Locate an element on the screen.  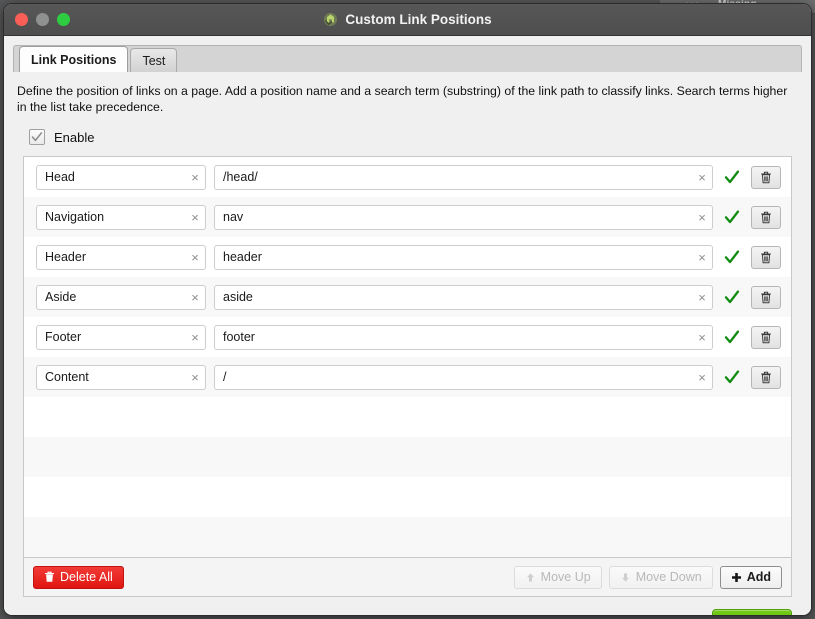
search-term-field: aside × is located at coordinates (463, 297).